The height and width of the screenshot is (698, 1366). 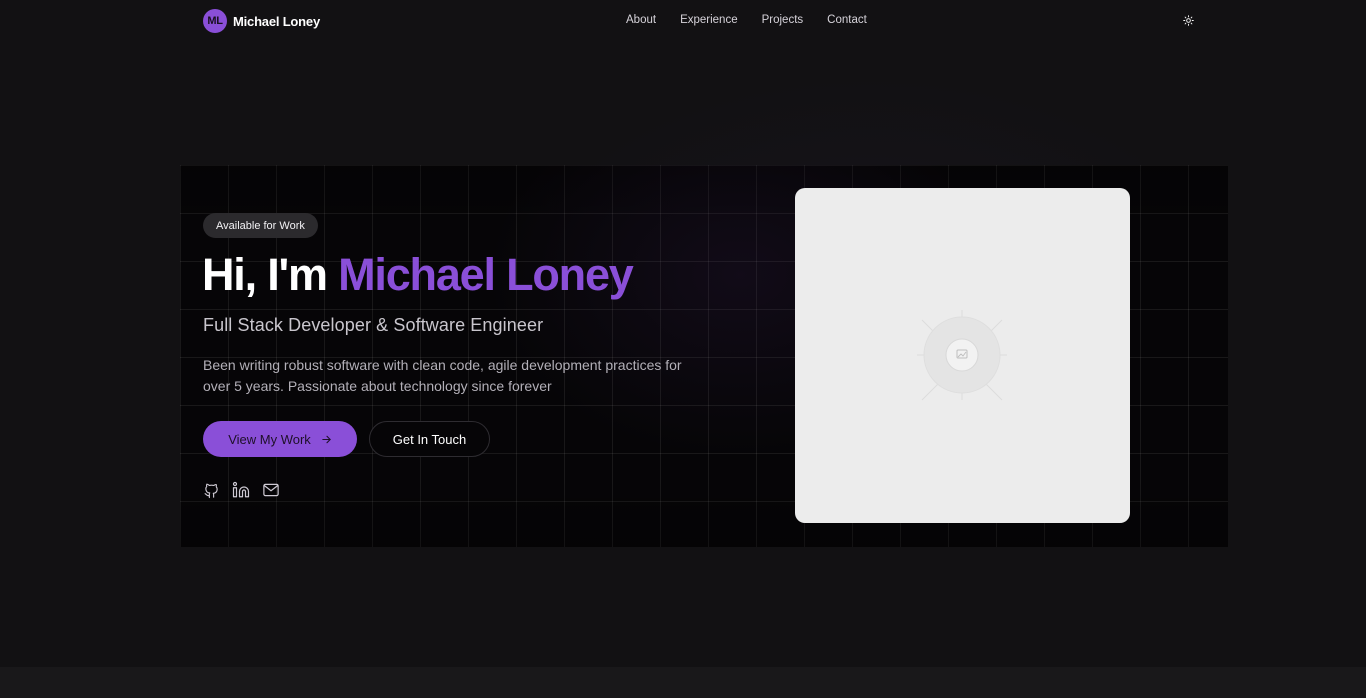 What do you see at coordinates (683, 682) in the screenshot?
I see `footer-strip` at bounding box center [683, 682].